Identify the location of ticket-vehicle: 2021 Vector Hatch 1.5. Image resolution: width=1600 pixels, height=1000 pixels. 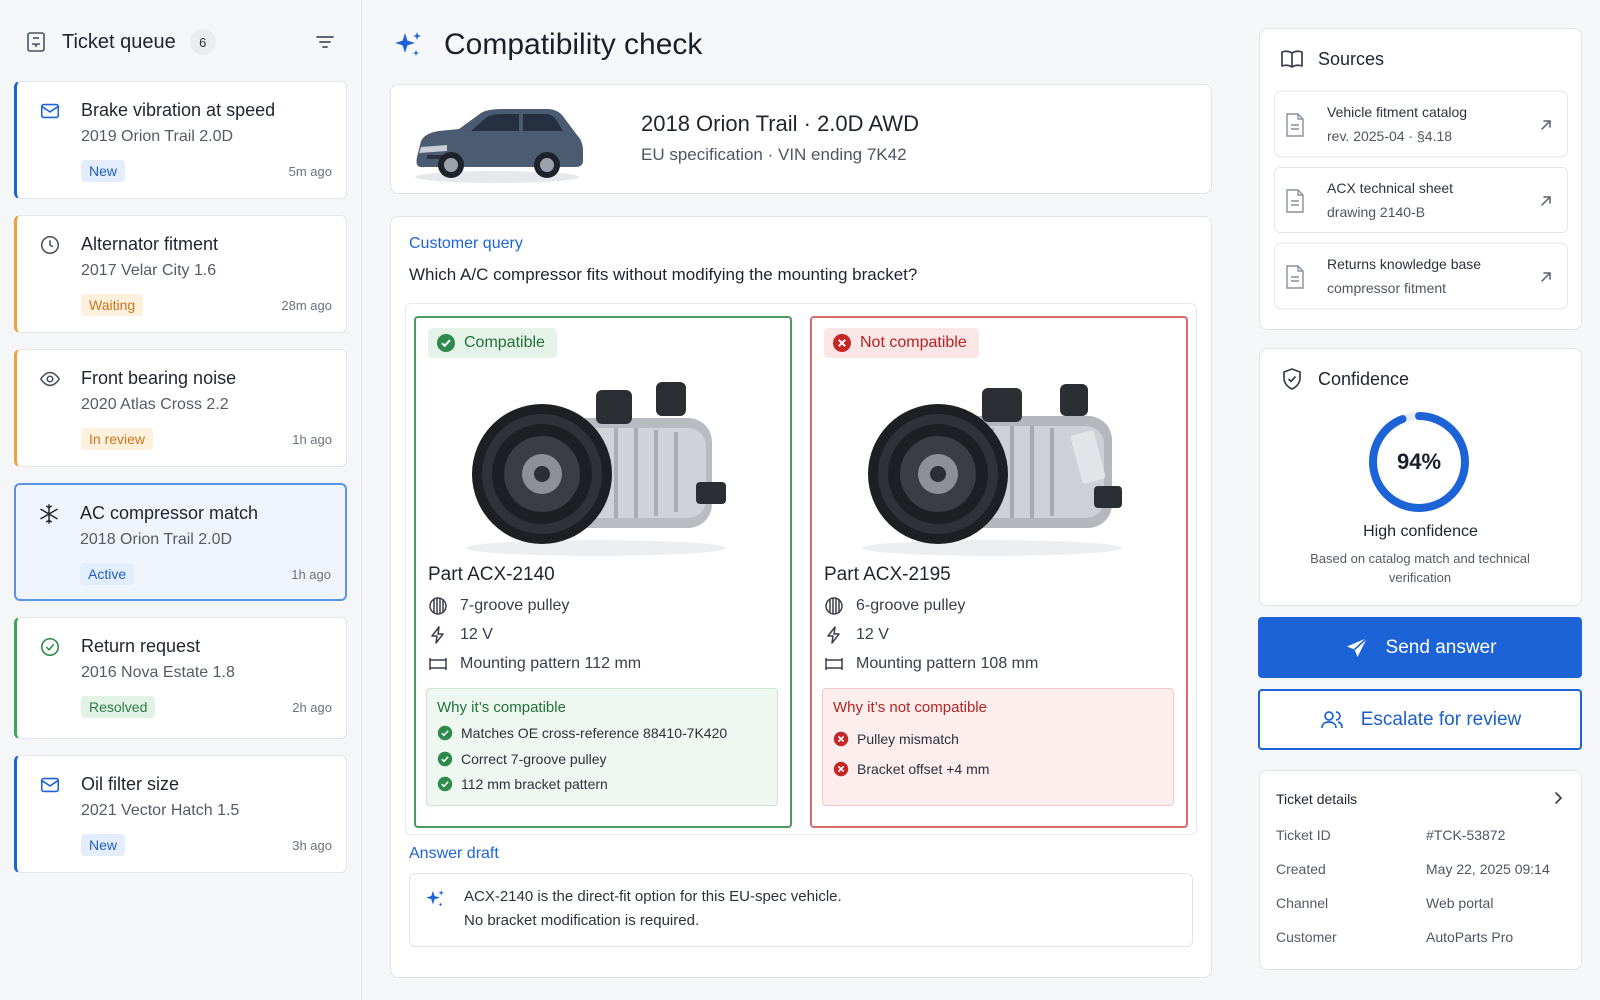
(160, 810).